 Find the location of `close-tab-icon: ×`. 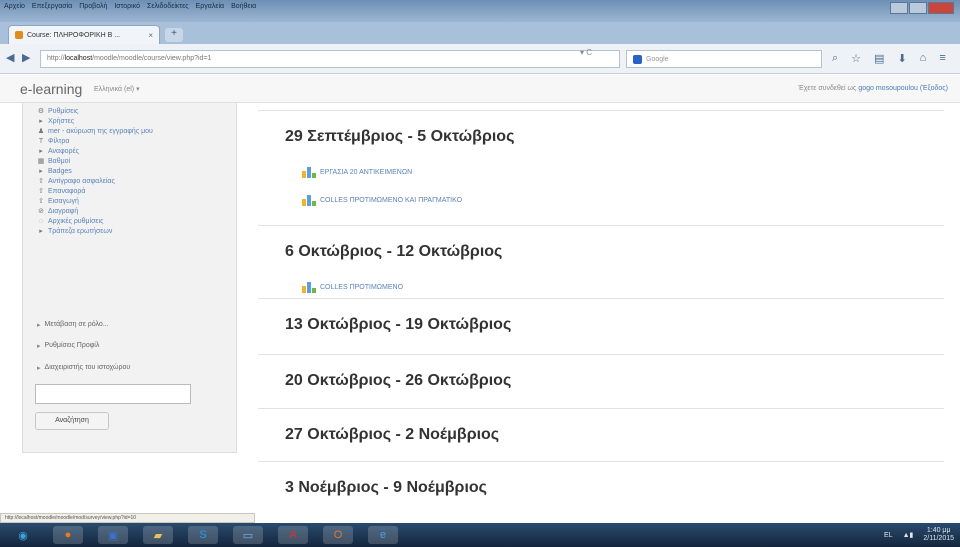

close-tab-icon: × is located at coordinates (150, 35).